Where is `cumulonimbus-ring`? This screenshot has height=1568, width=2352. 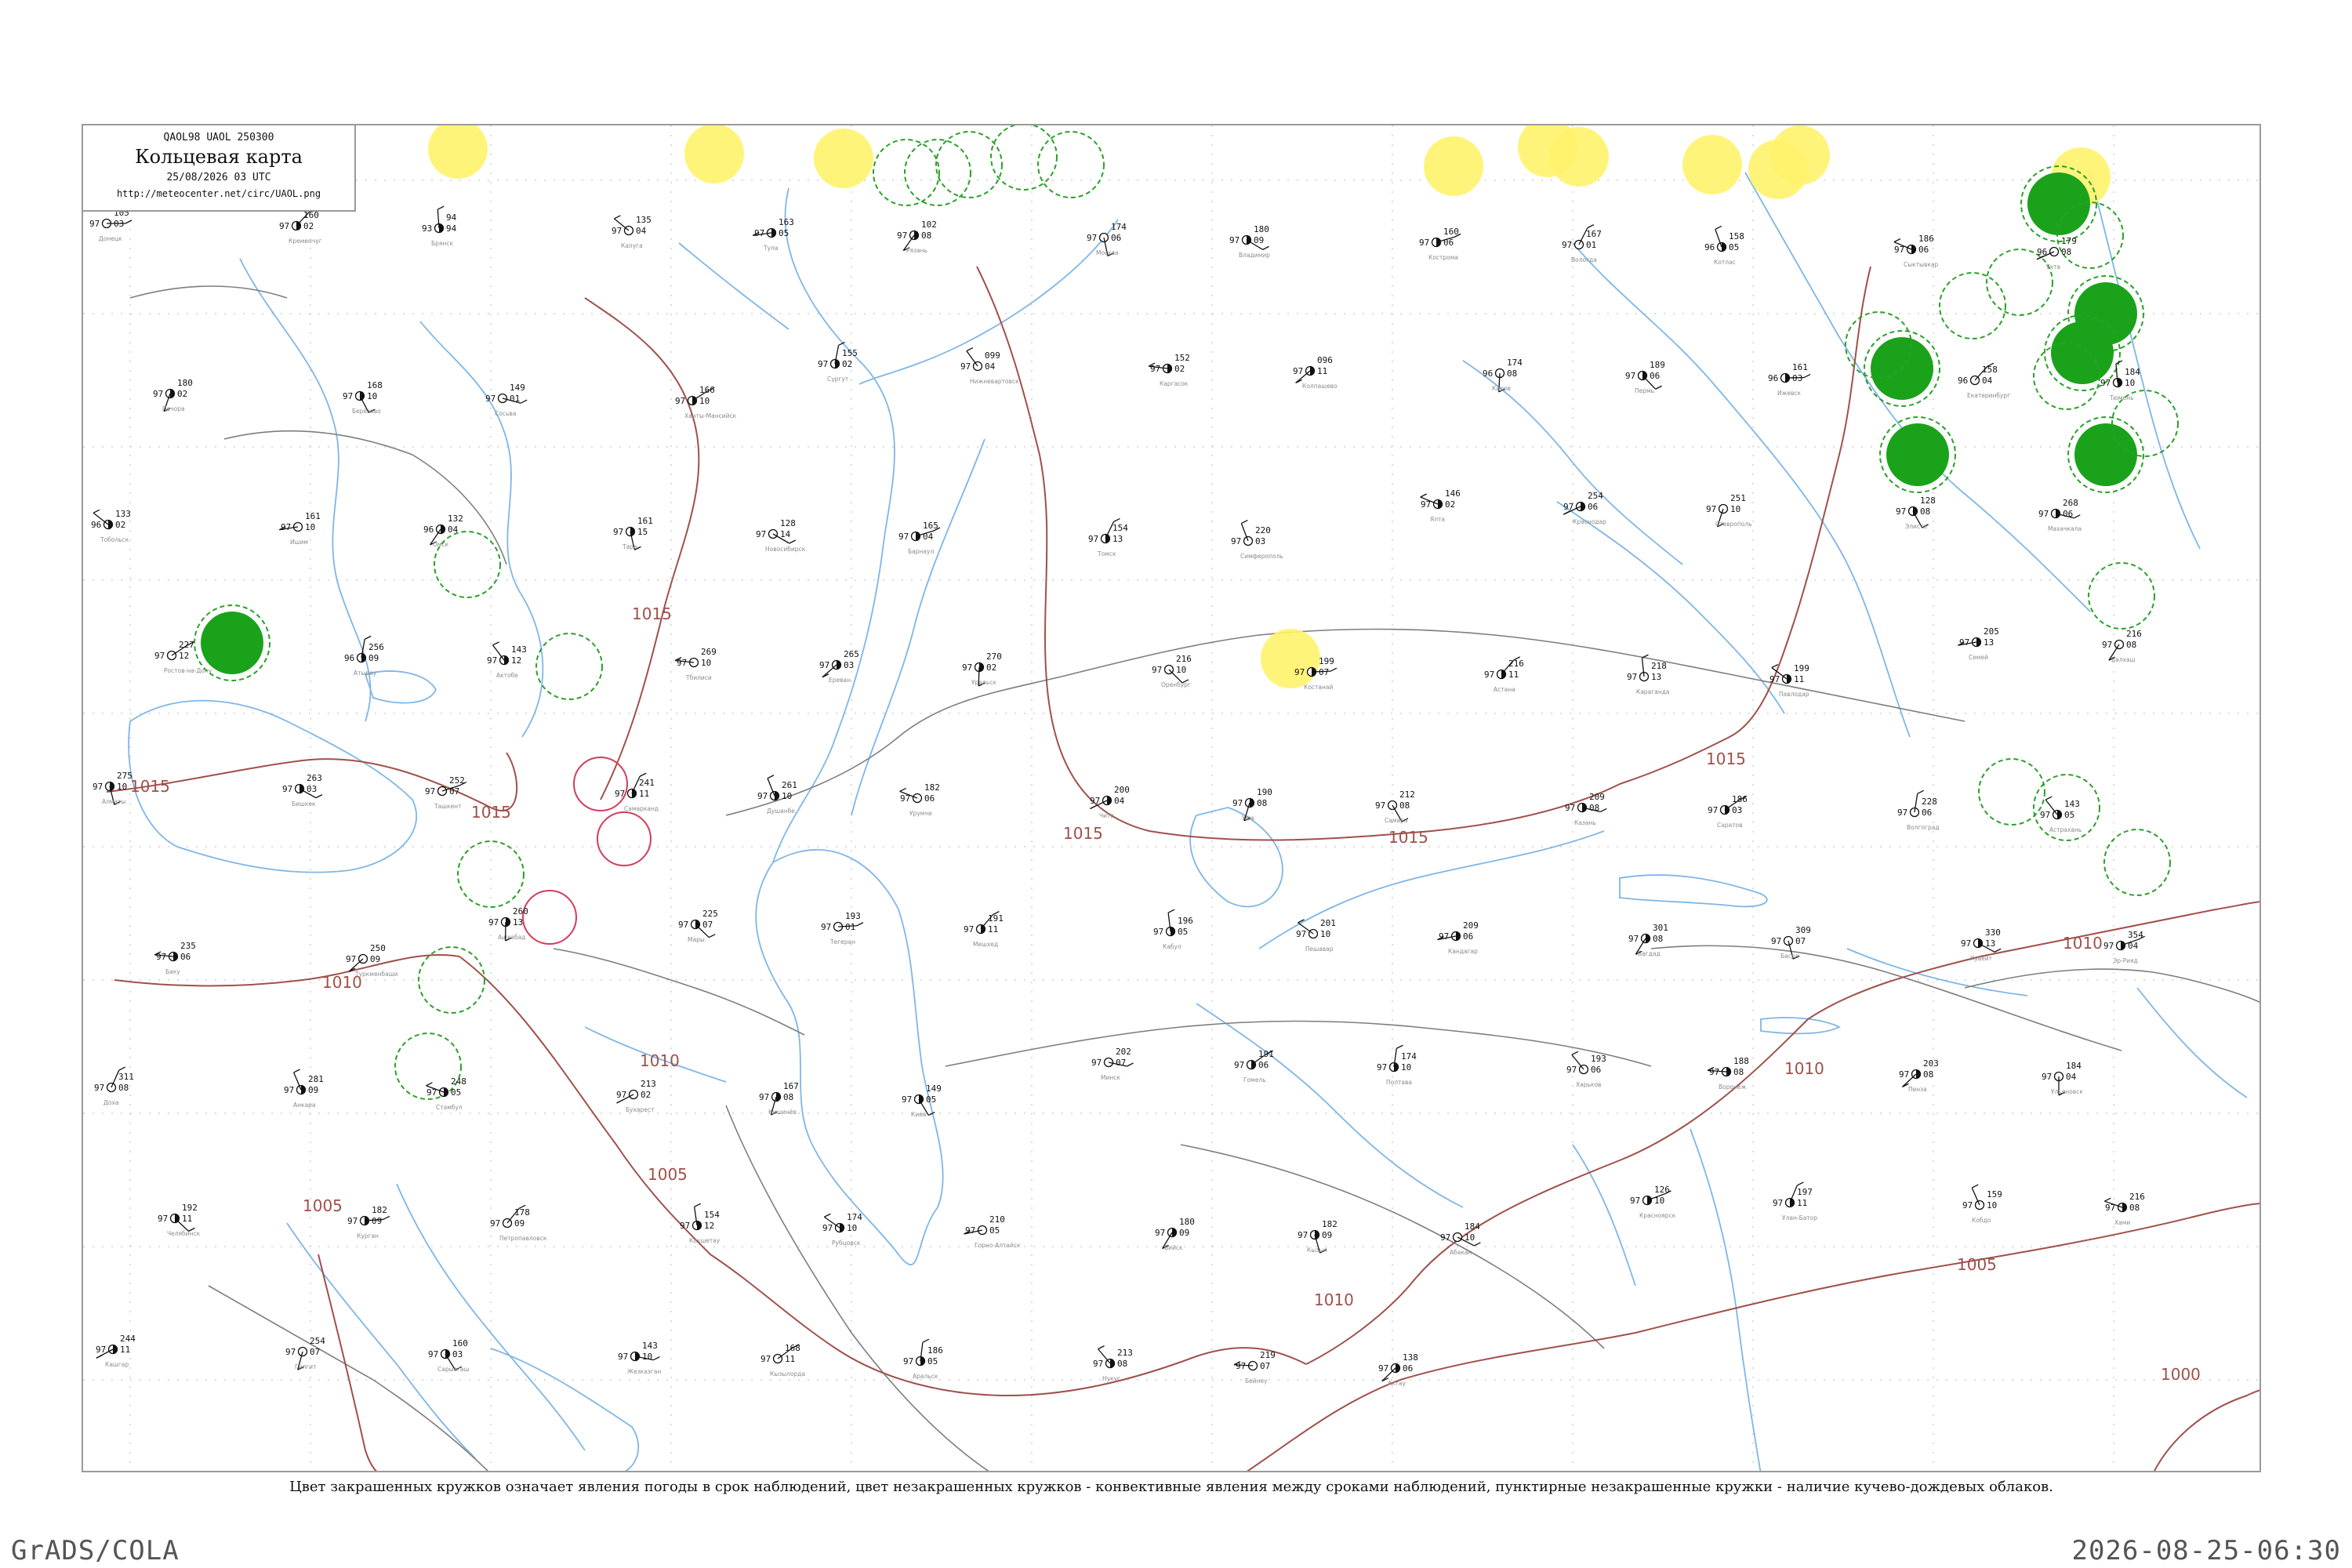 cumulonimbus-ring is located at coordinates (906, 172).